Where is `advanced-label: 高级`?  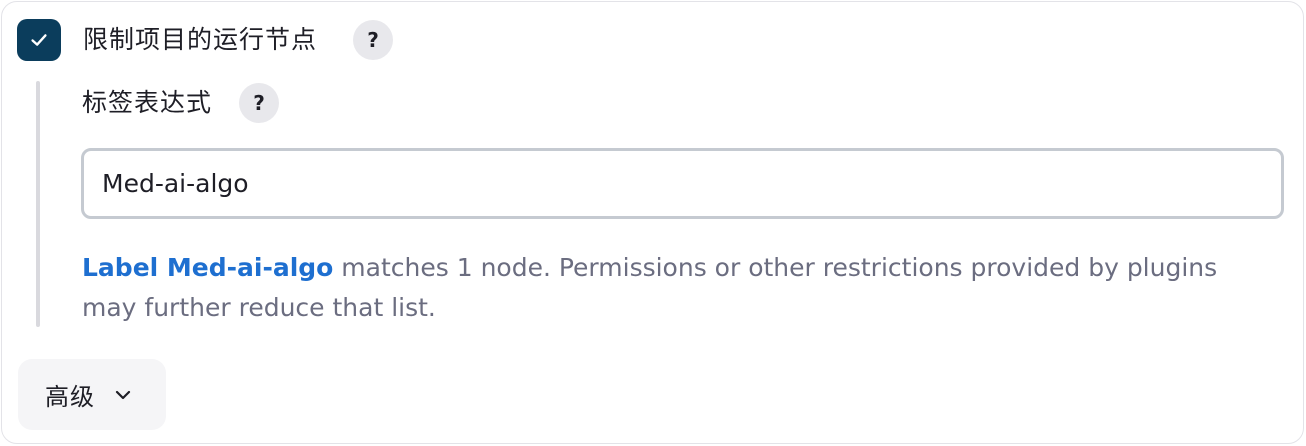 advanced-label: 高级 is located at coordinates (70, 397).